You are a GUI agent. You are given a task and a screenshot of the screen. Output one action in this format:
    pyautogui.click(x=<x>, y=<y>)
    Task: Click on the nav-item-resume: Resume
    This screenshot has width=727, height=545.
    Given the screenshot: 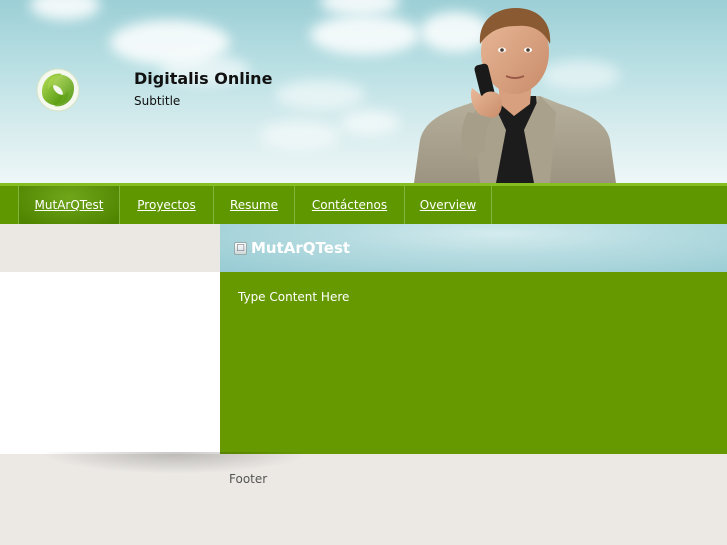 What is the action you would take?
    pyautogui.click(x=254, y=205)
    